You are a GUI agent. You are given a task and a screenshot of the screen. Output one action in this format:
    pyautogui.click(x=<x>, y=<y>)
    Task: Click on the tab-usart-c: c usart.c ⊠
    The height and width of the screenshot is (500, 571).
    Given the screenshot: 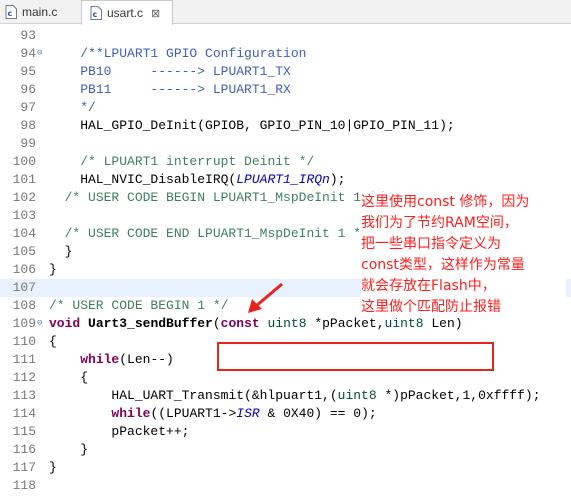 What is the action you would take?
    pyautogui.click(x=127, y=12)
    